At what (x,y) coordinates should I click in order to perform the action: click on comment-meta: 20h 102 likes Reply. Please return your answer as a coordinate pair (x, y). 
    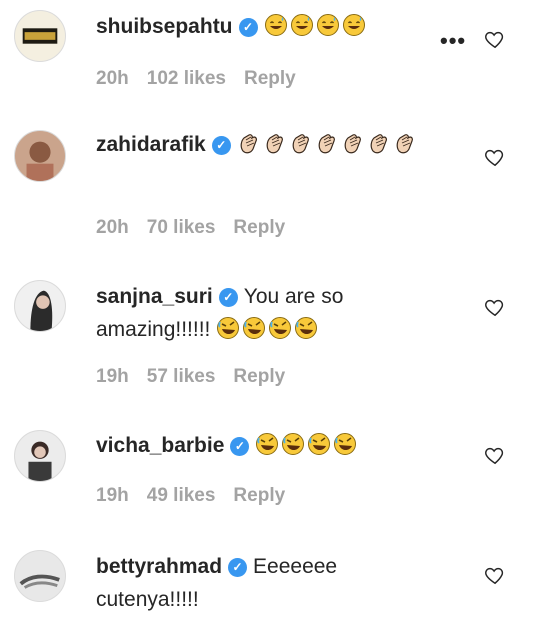
    Looking at the image, I should click on (205, 79).